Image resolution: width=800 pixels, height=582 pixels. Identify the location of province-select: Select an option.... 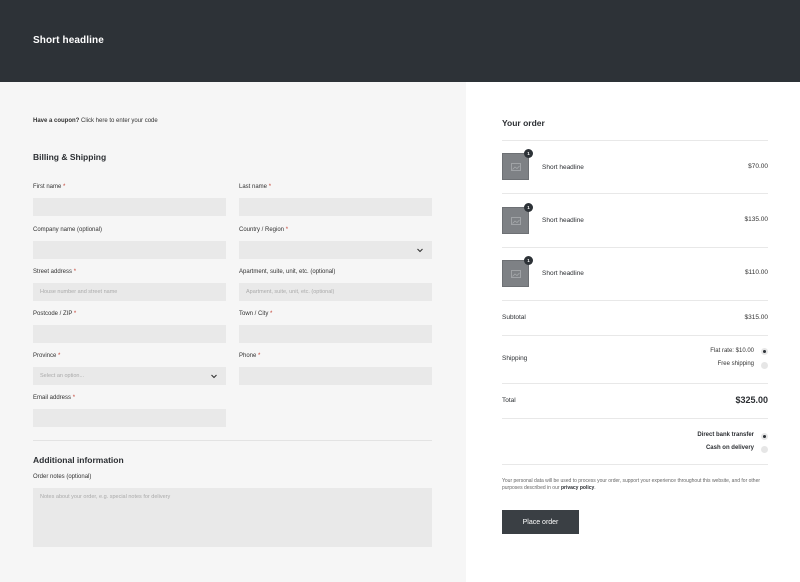
(129, 376).